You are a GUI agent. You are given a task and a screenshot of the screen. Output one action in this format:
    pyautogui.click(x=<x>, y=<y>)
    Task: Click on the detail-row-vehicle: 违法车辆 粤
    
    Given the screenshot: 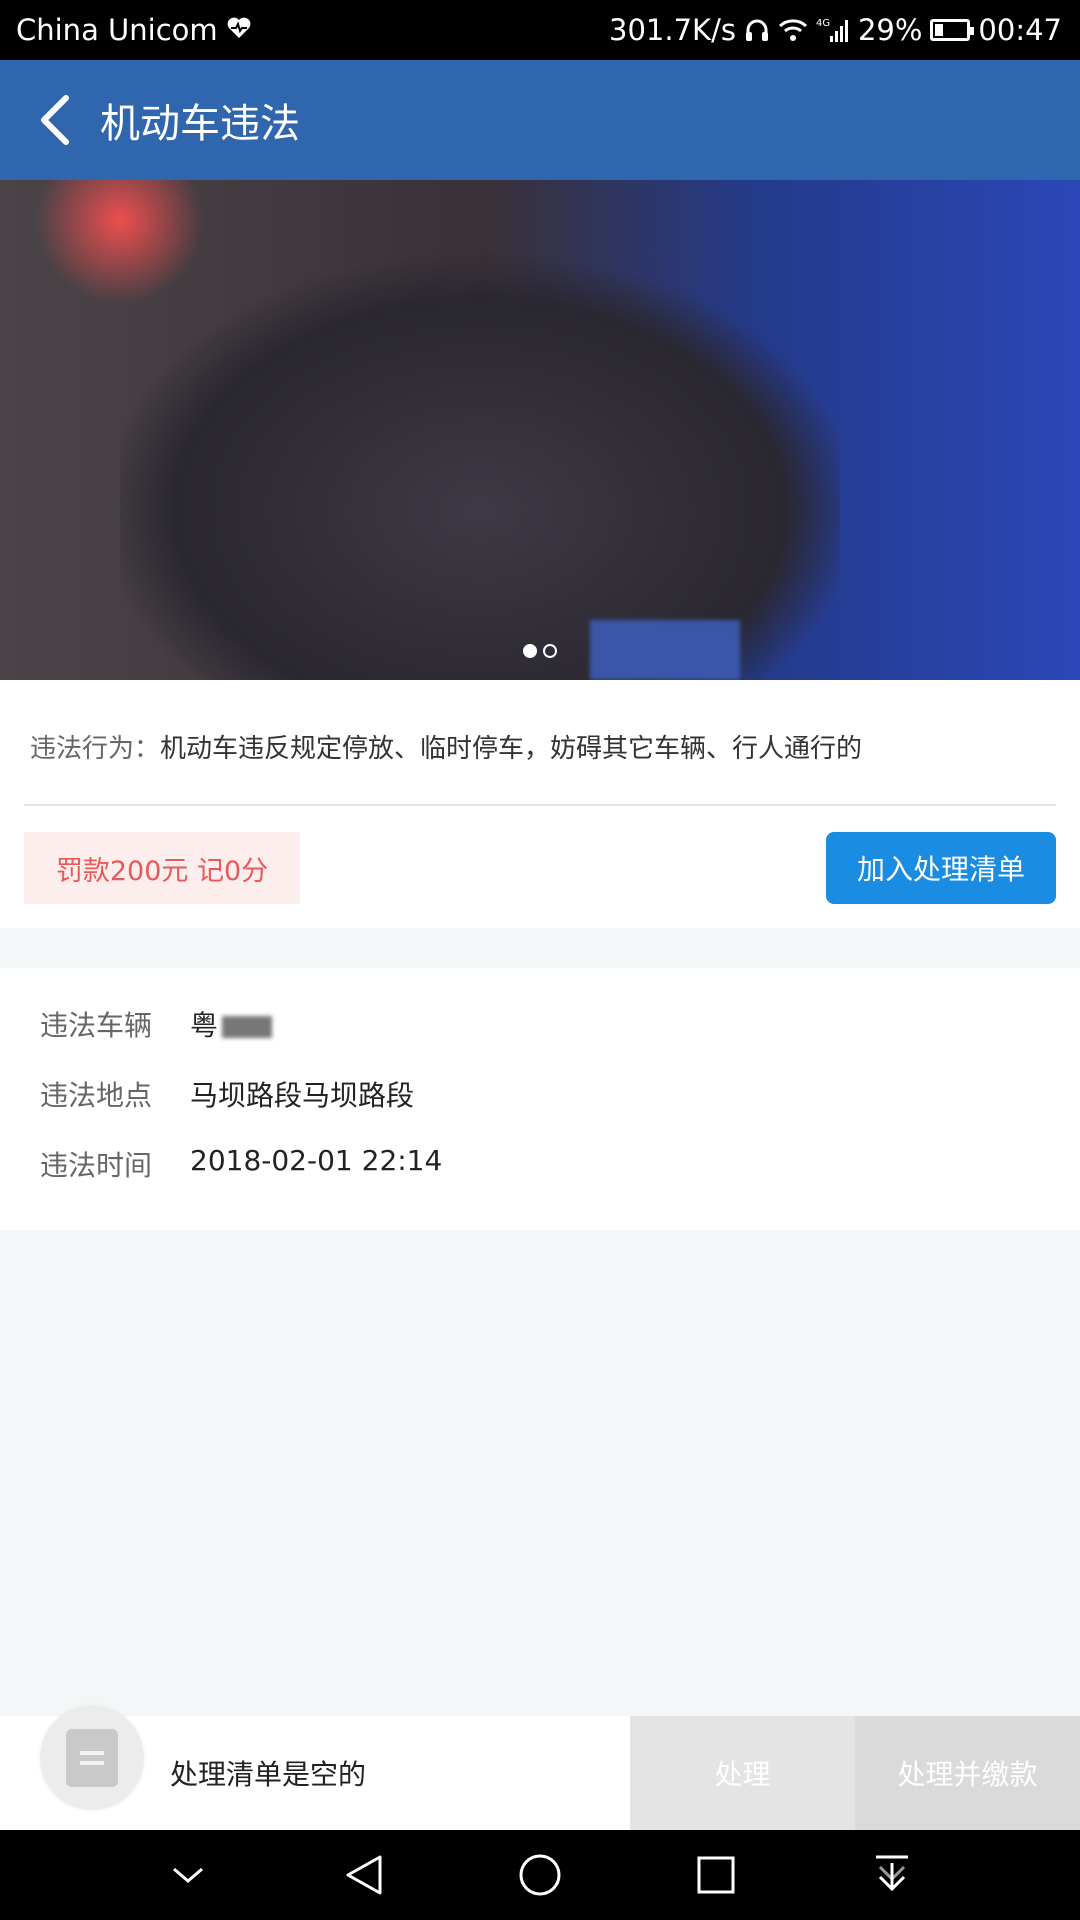 What is the action you would take?
    pyautogui.click(x=156, y=1024)
    